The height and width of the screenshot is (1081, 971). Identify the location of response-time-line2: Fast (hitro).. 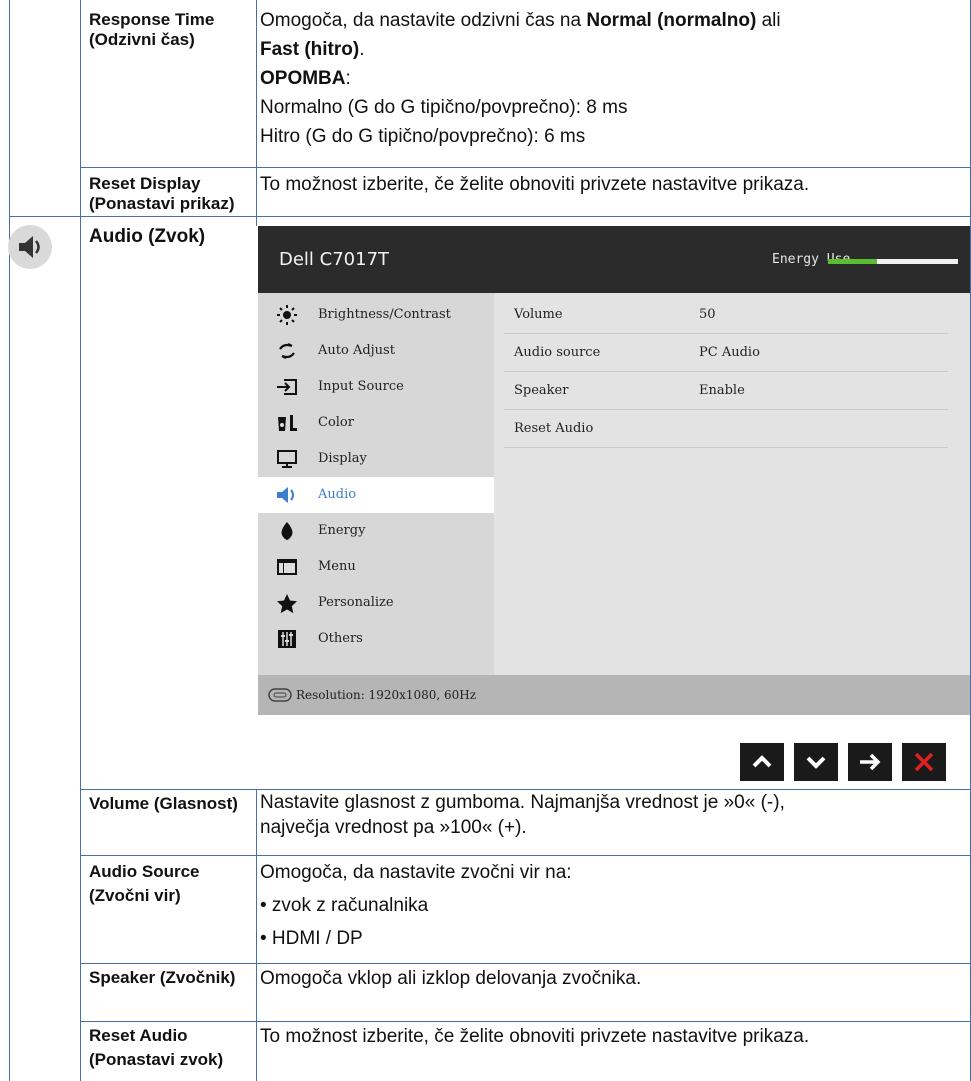
(312, 49).